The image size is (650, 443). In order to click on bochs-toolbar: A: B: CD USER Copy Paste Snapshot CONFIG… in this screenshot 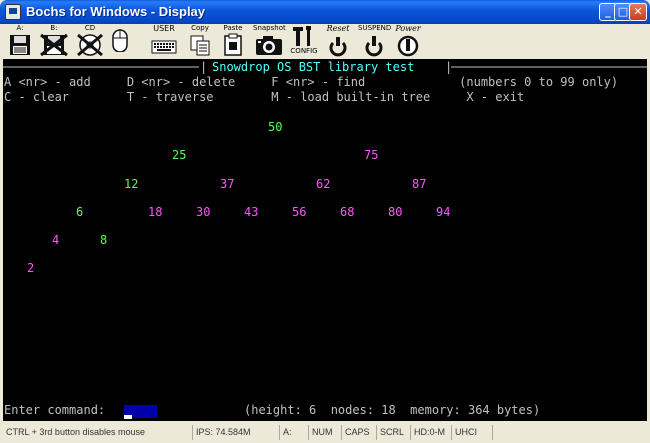, I will do `click(325, 41)`.